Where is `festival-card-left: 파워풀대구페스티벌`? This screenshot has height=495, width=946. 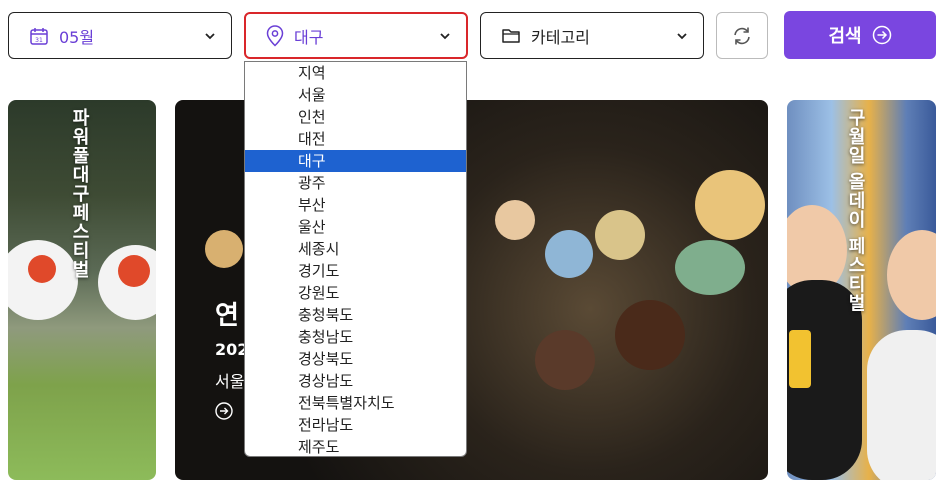 festival-card-left: 파워풀대구페스티벌 is located at coordinates (82, 290).